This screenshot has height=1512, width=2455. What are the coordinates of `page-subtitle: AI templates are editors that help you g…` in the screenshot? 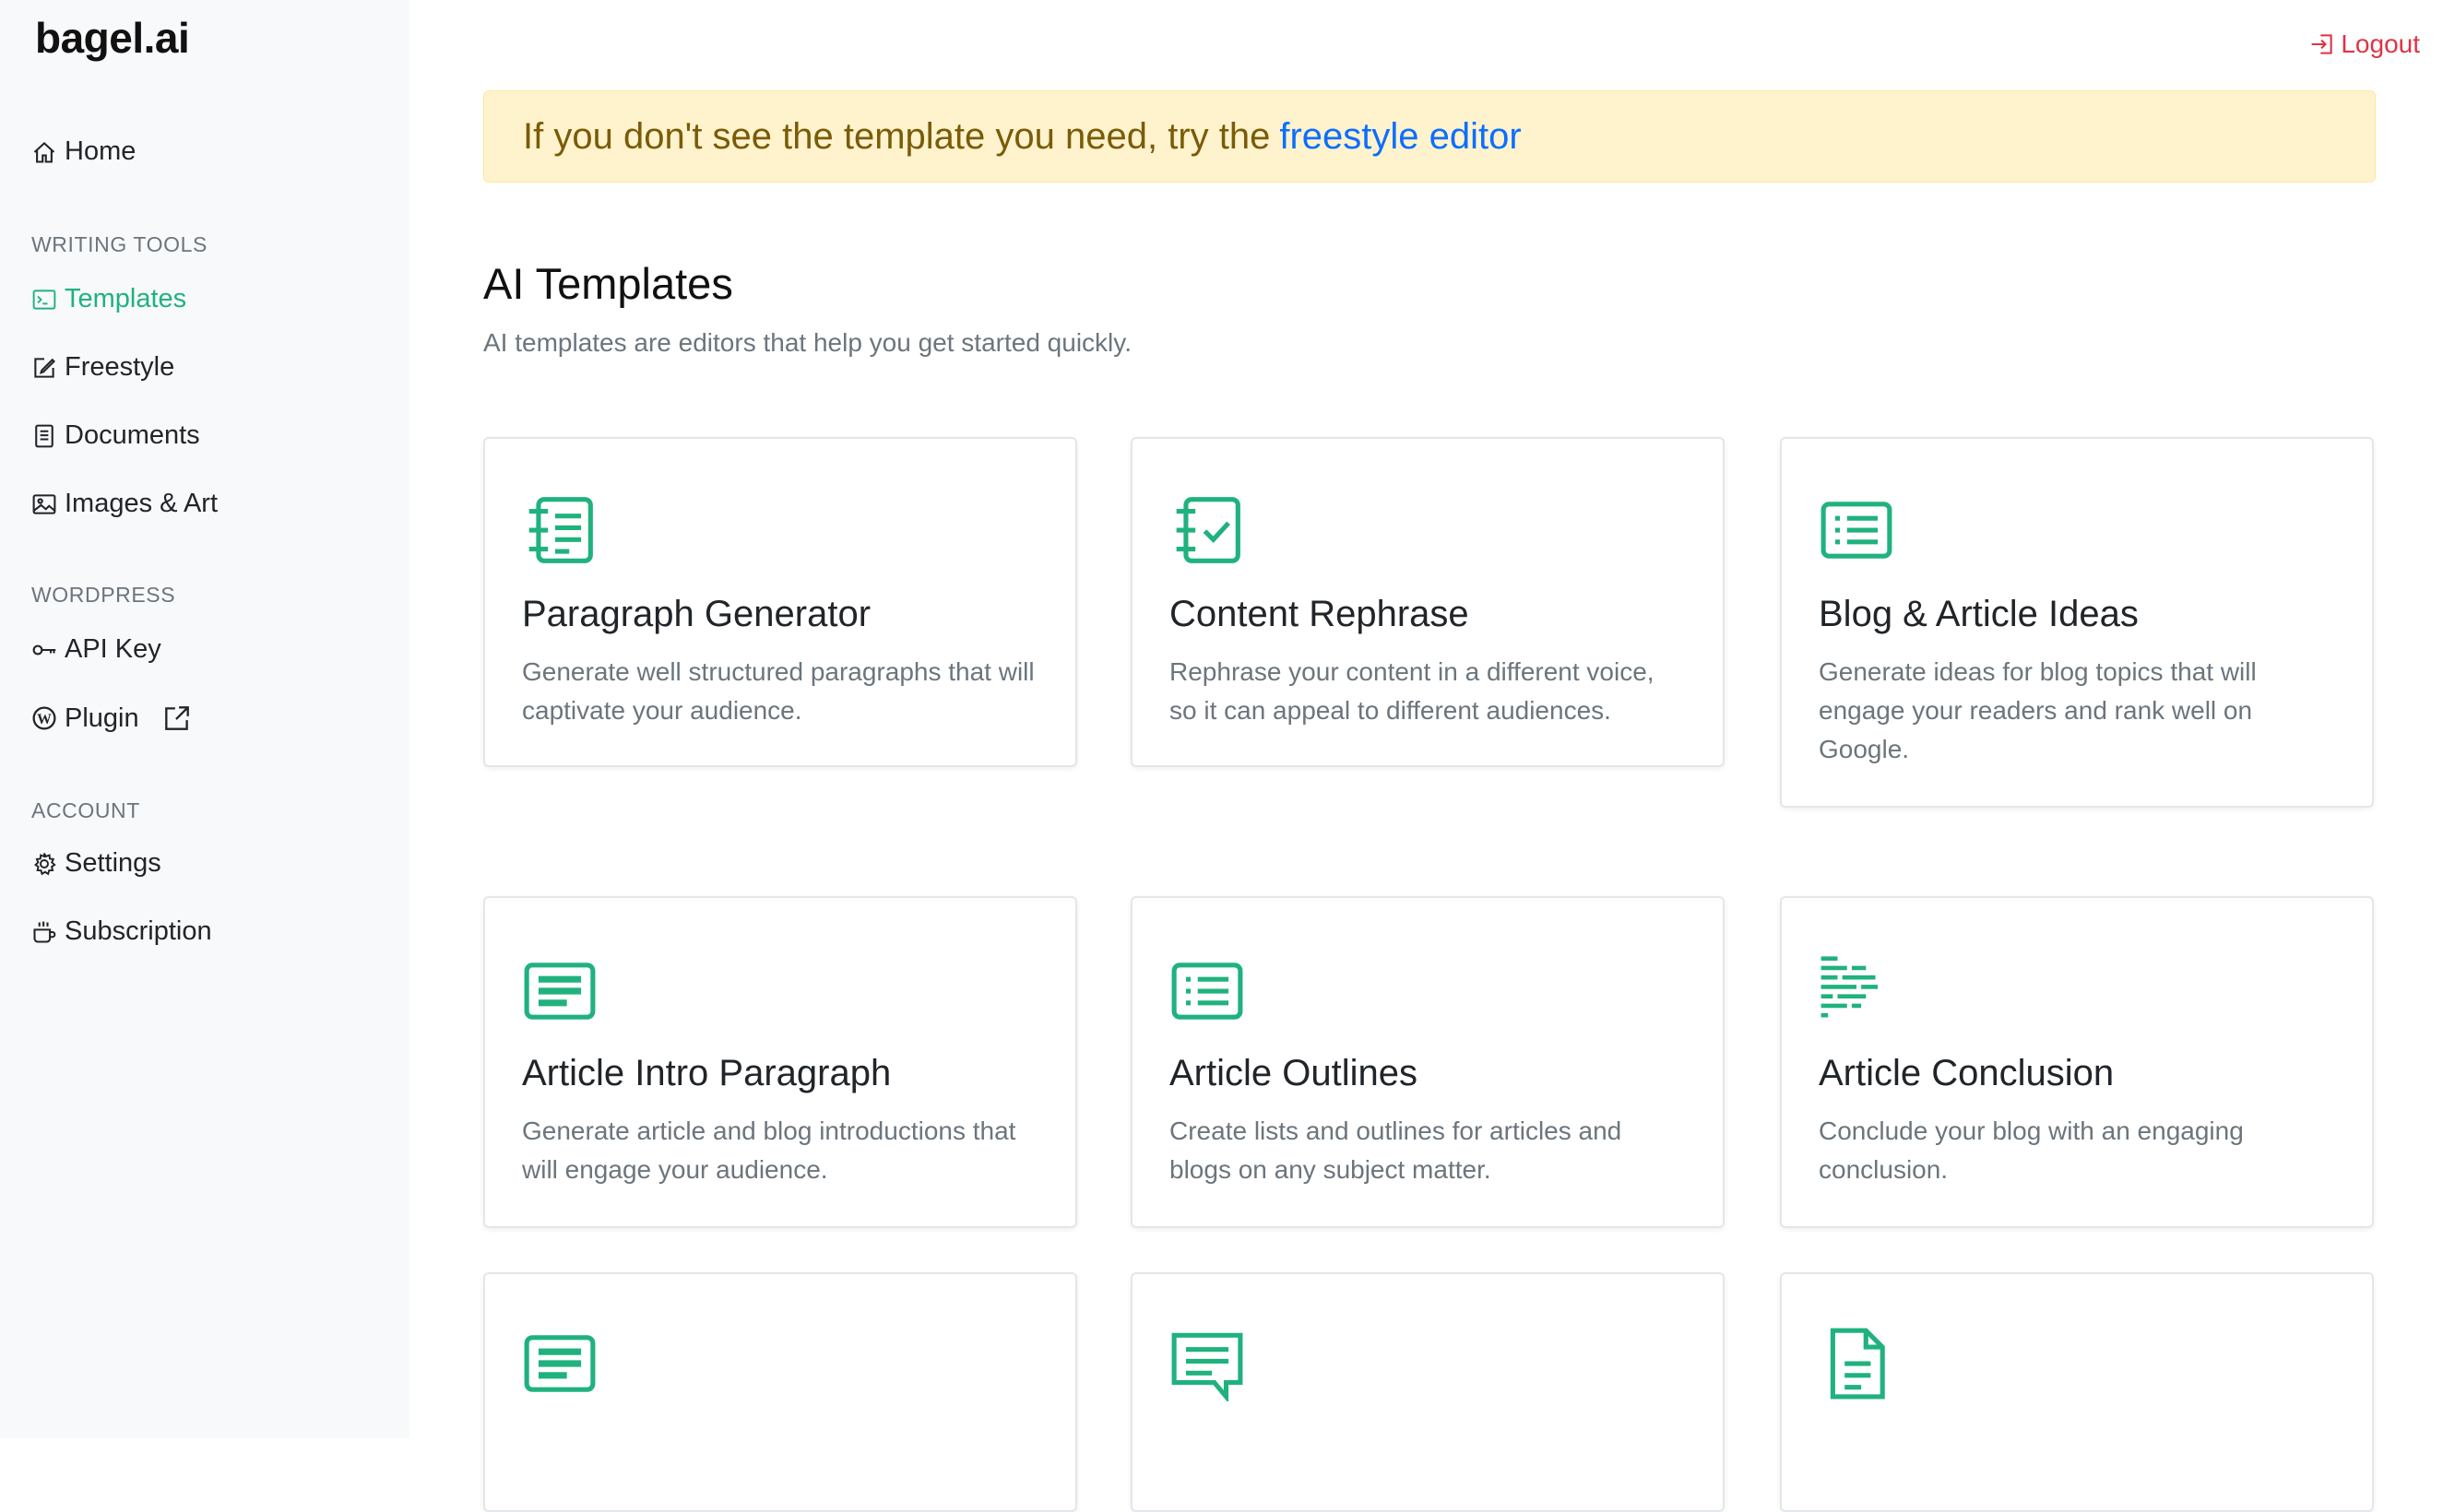 It's located at (807, 343).